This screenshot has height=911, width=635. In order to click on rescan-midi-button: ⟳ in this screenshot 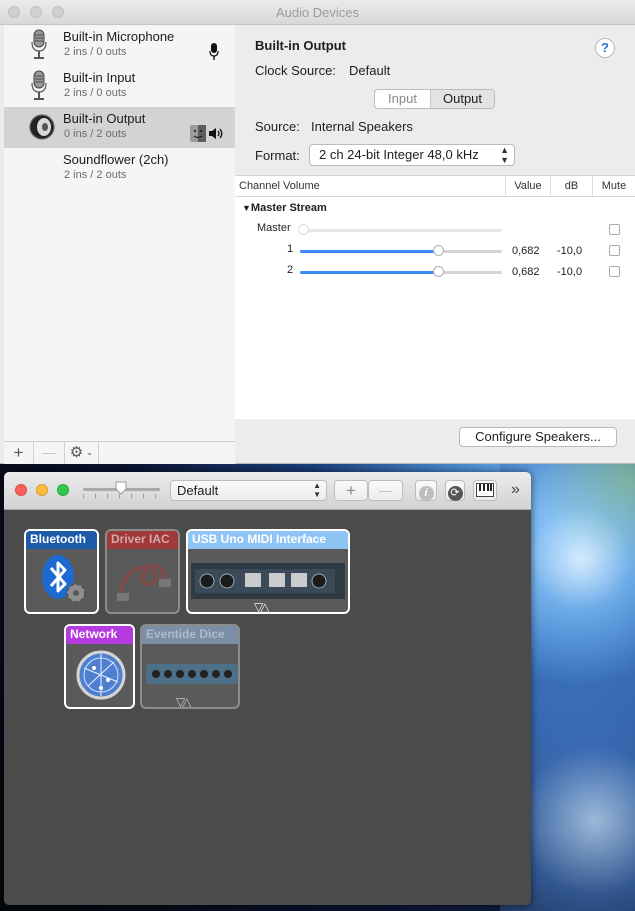, I will do `click(455, 490)`.